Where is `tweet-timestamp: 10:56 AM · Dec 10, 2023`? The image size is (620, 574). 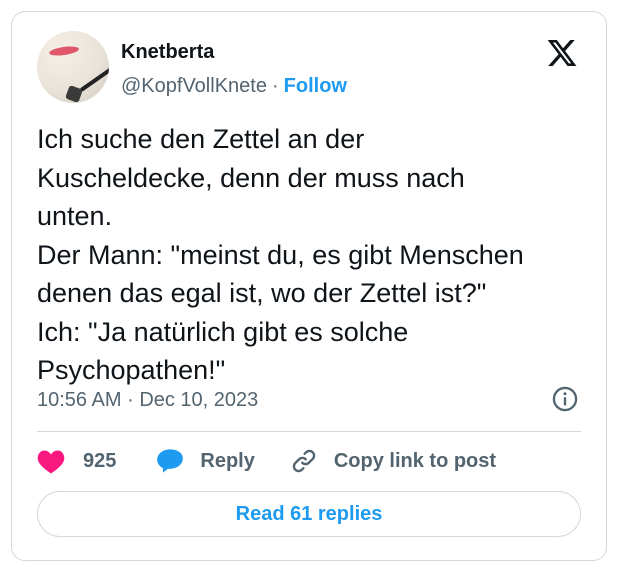 tweet-timestamp: 10:56 AM · Dec 10, 2023 is located at coordinates (147, 400).